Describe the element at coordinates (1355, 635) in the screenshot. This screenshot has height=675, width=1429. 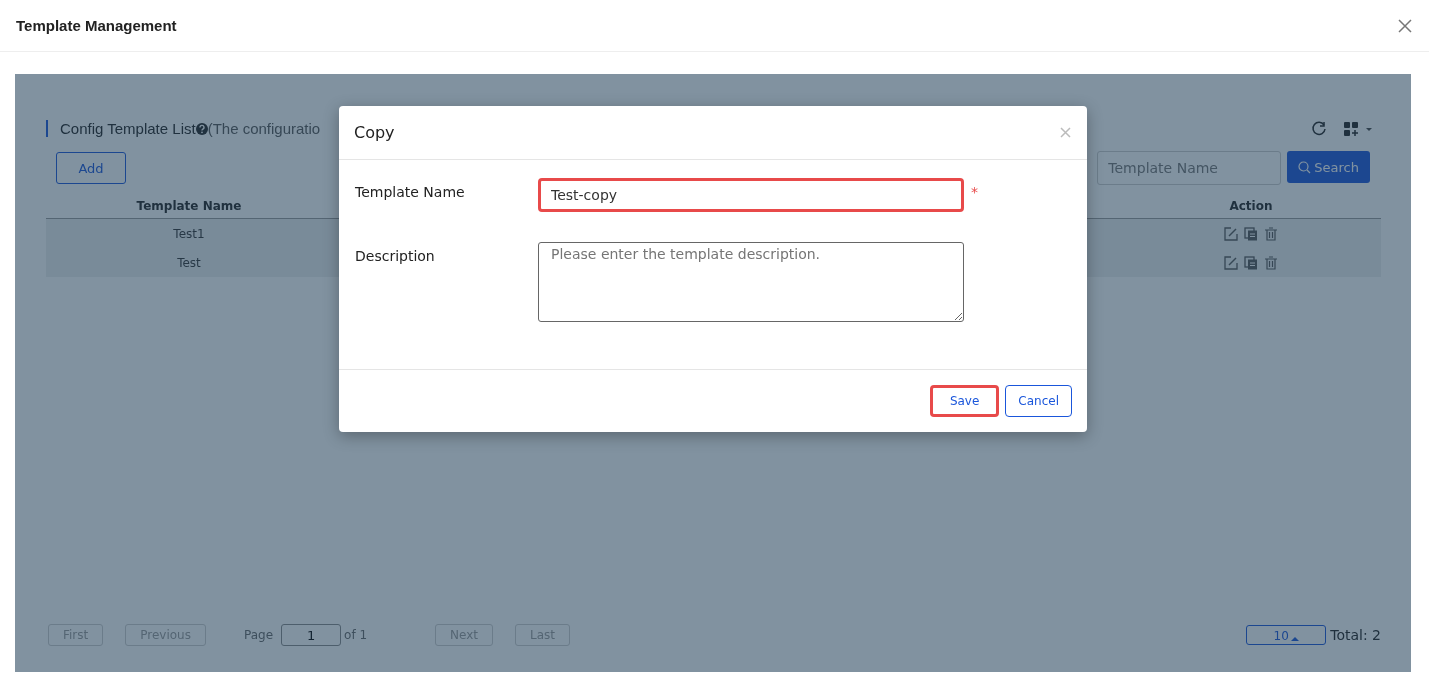
I see `total-count: Total: 2` at that location.